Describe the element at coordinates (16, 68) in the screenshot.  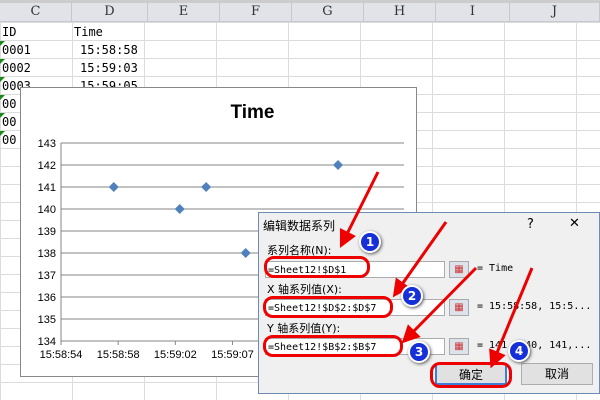
I see `cell-id: 0002` at that location.